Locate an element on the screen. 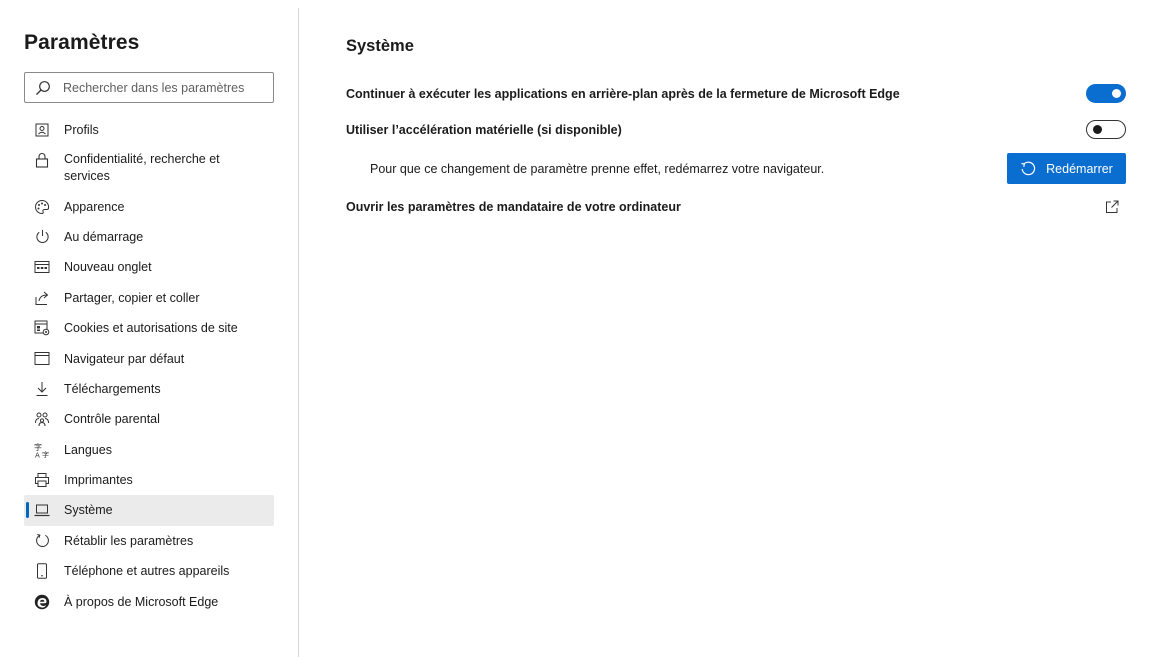 The height and width of the screenshot is (657, 1153). language-icon: 字A字 is located at coordinates (42, 450).